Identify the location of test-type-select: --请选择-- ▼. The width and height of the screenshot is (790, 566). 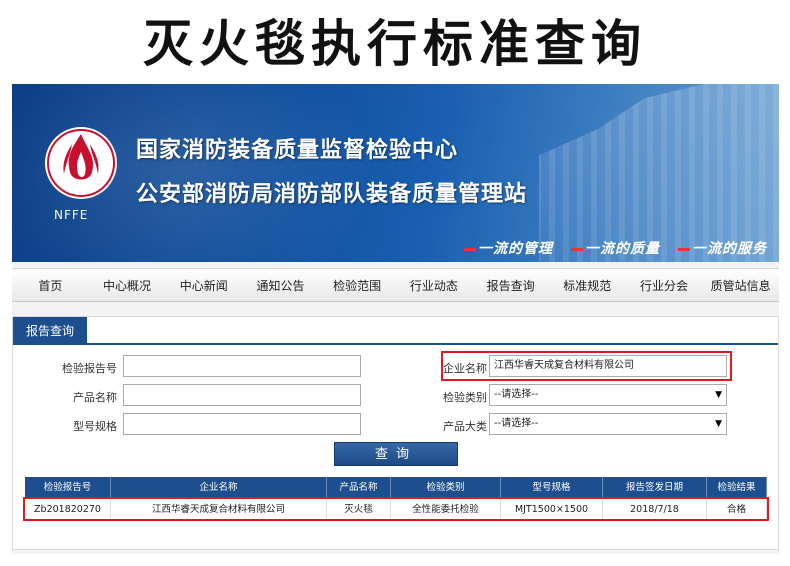
(608, 395).